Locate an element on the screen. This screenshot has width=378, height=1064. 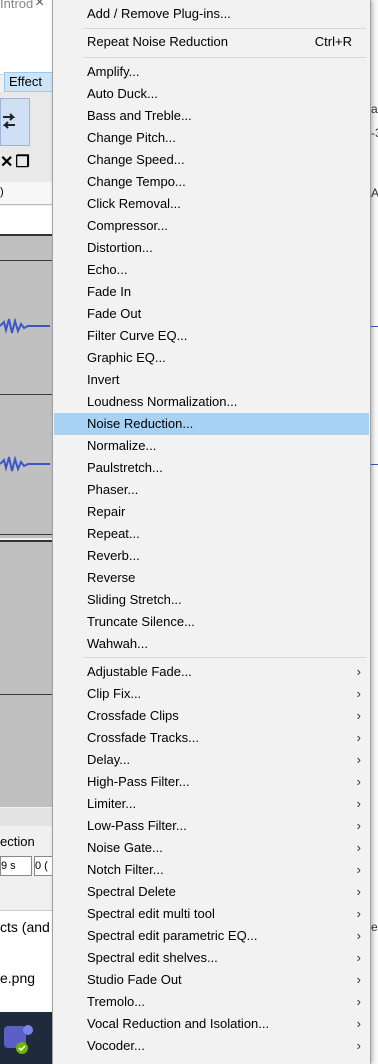
submenu-item-spectral-edit-parametric-eq: Spectral edit parametric EQ... › is located at coordinates (211, 936).